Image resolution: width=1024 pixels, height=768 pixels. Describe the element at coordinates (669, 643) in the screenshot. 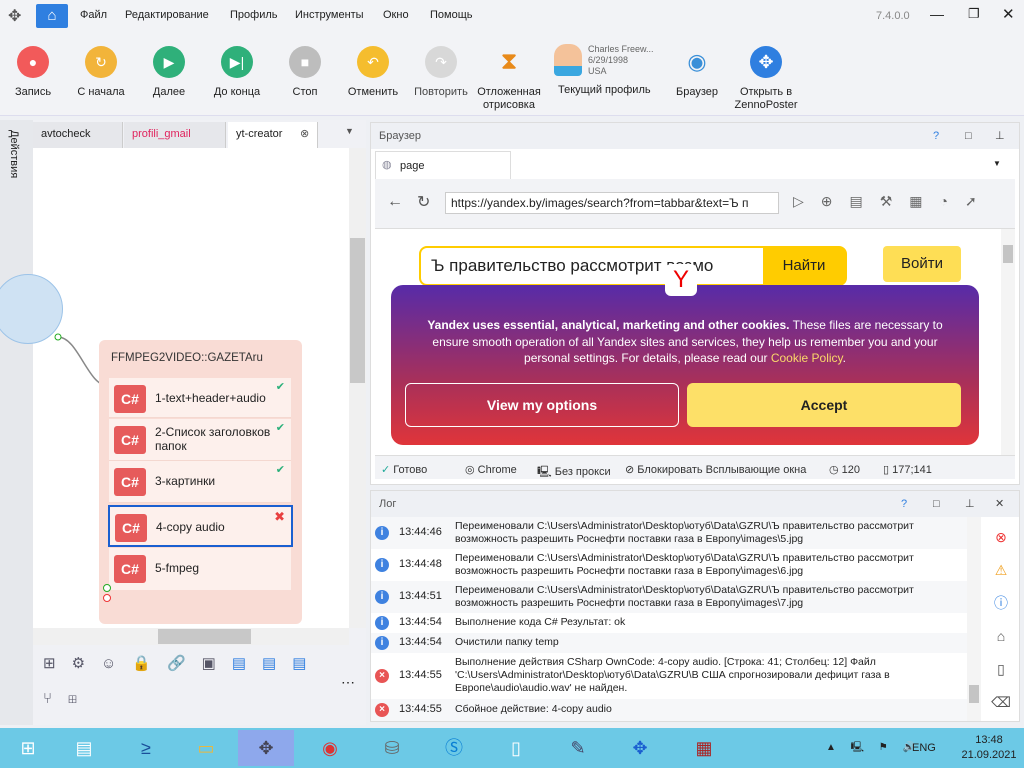

I see `log-row: i 13:44:54 Очистили папку temp` at that location.